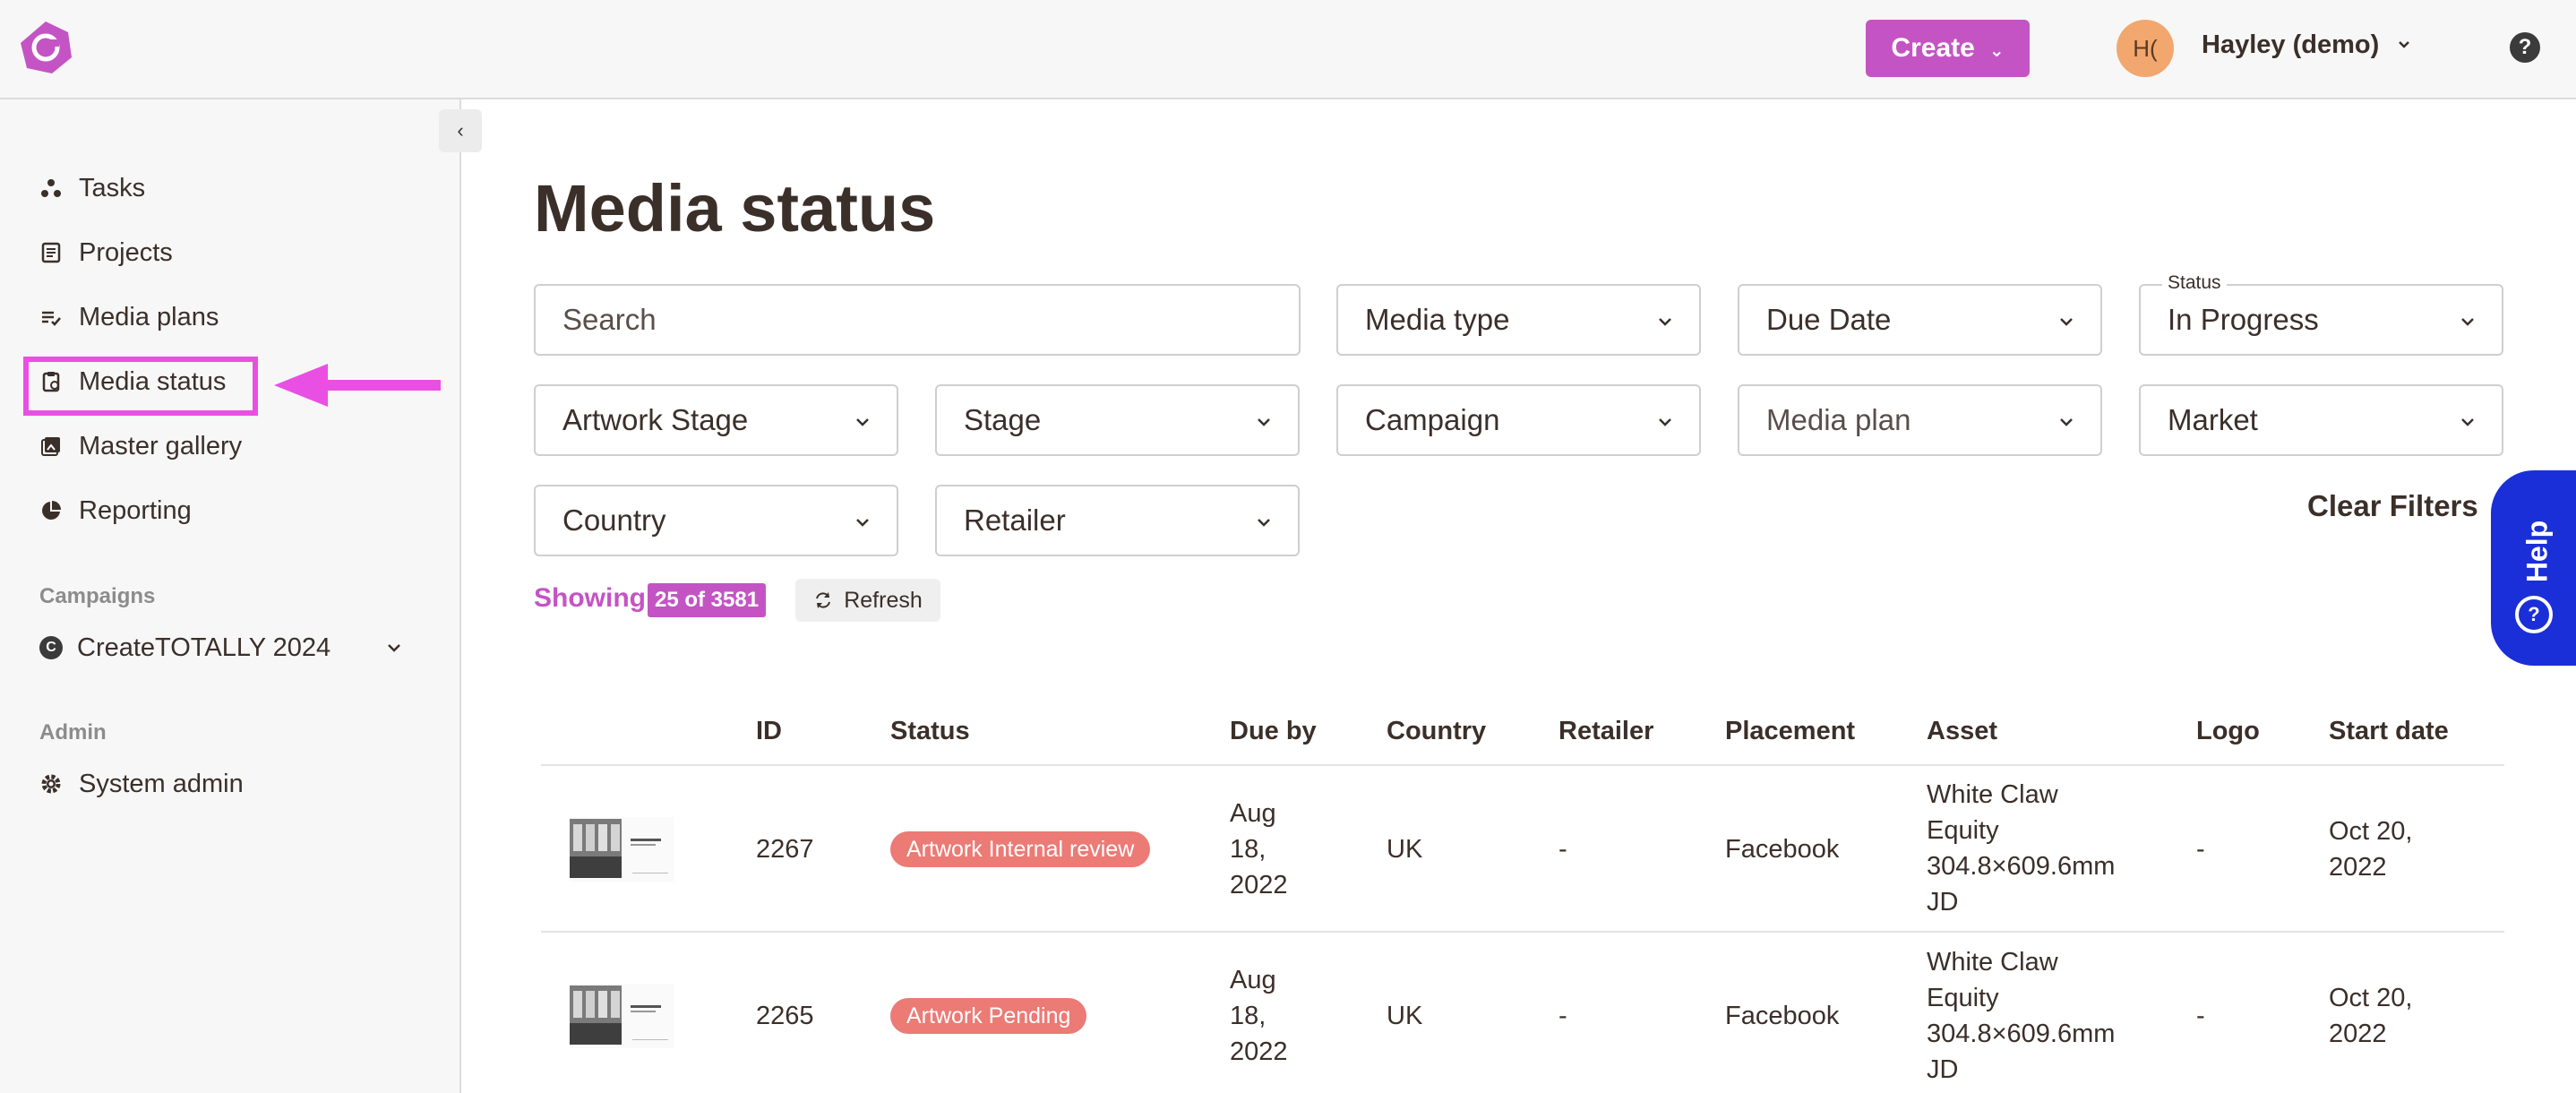  I want to click on column-header-due-by: Due by, so click(1273, 731).